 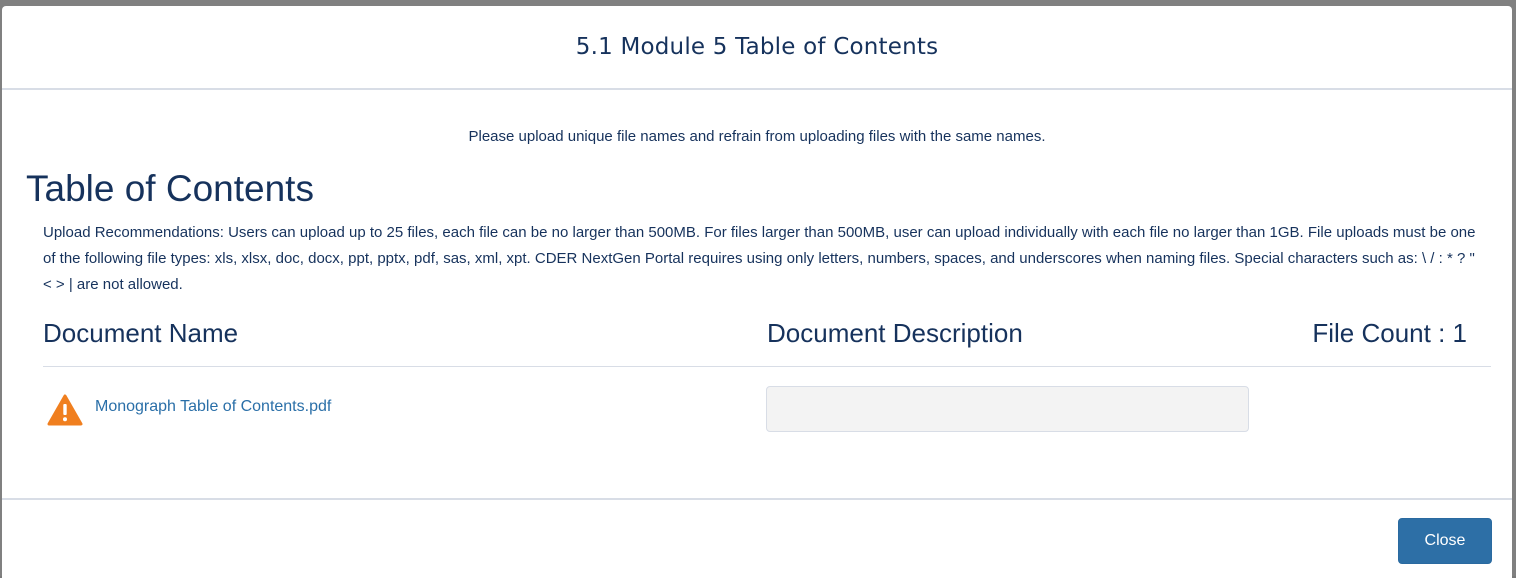 I want to click on column-header-document-name: Document Name, so click(x=141, y=333).